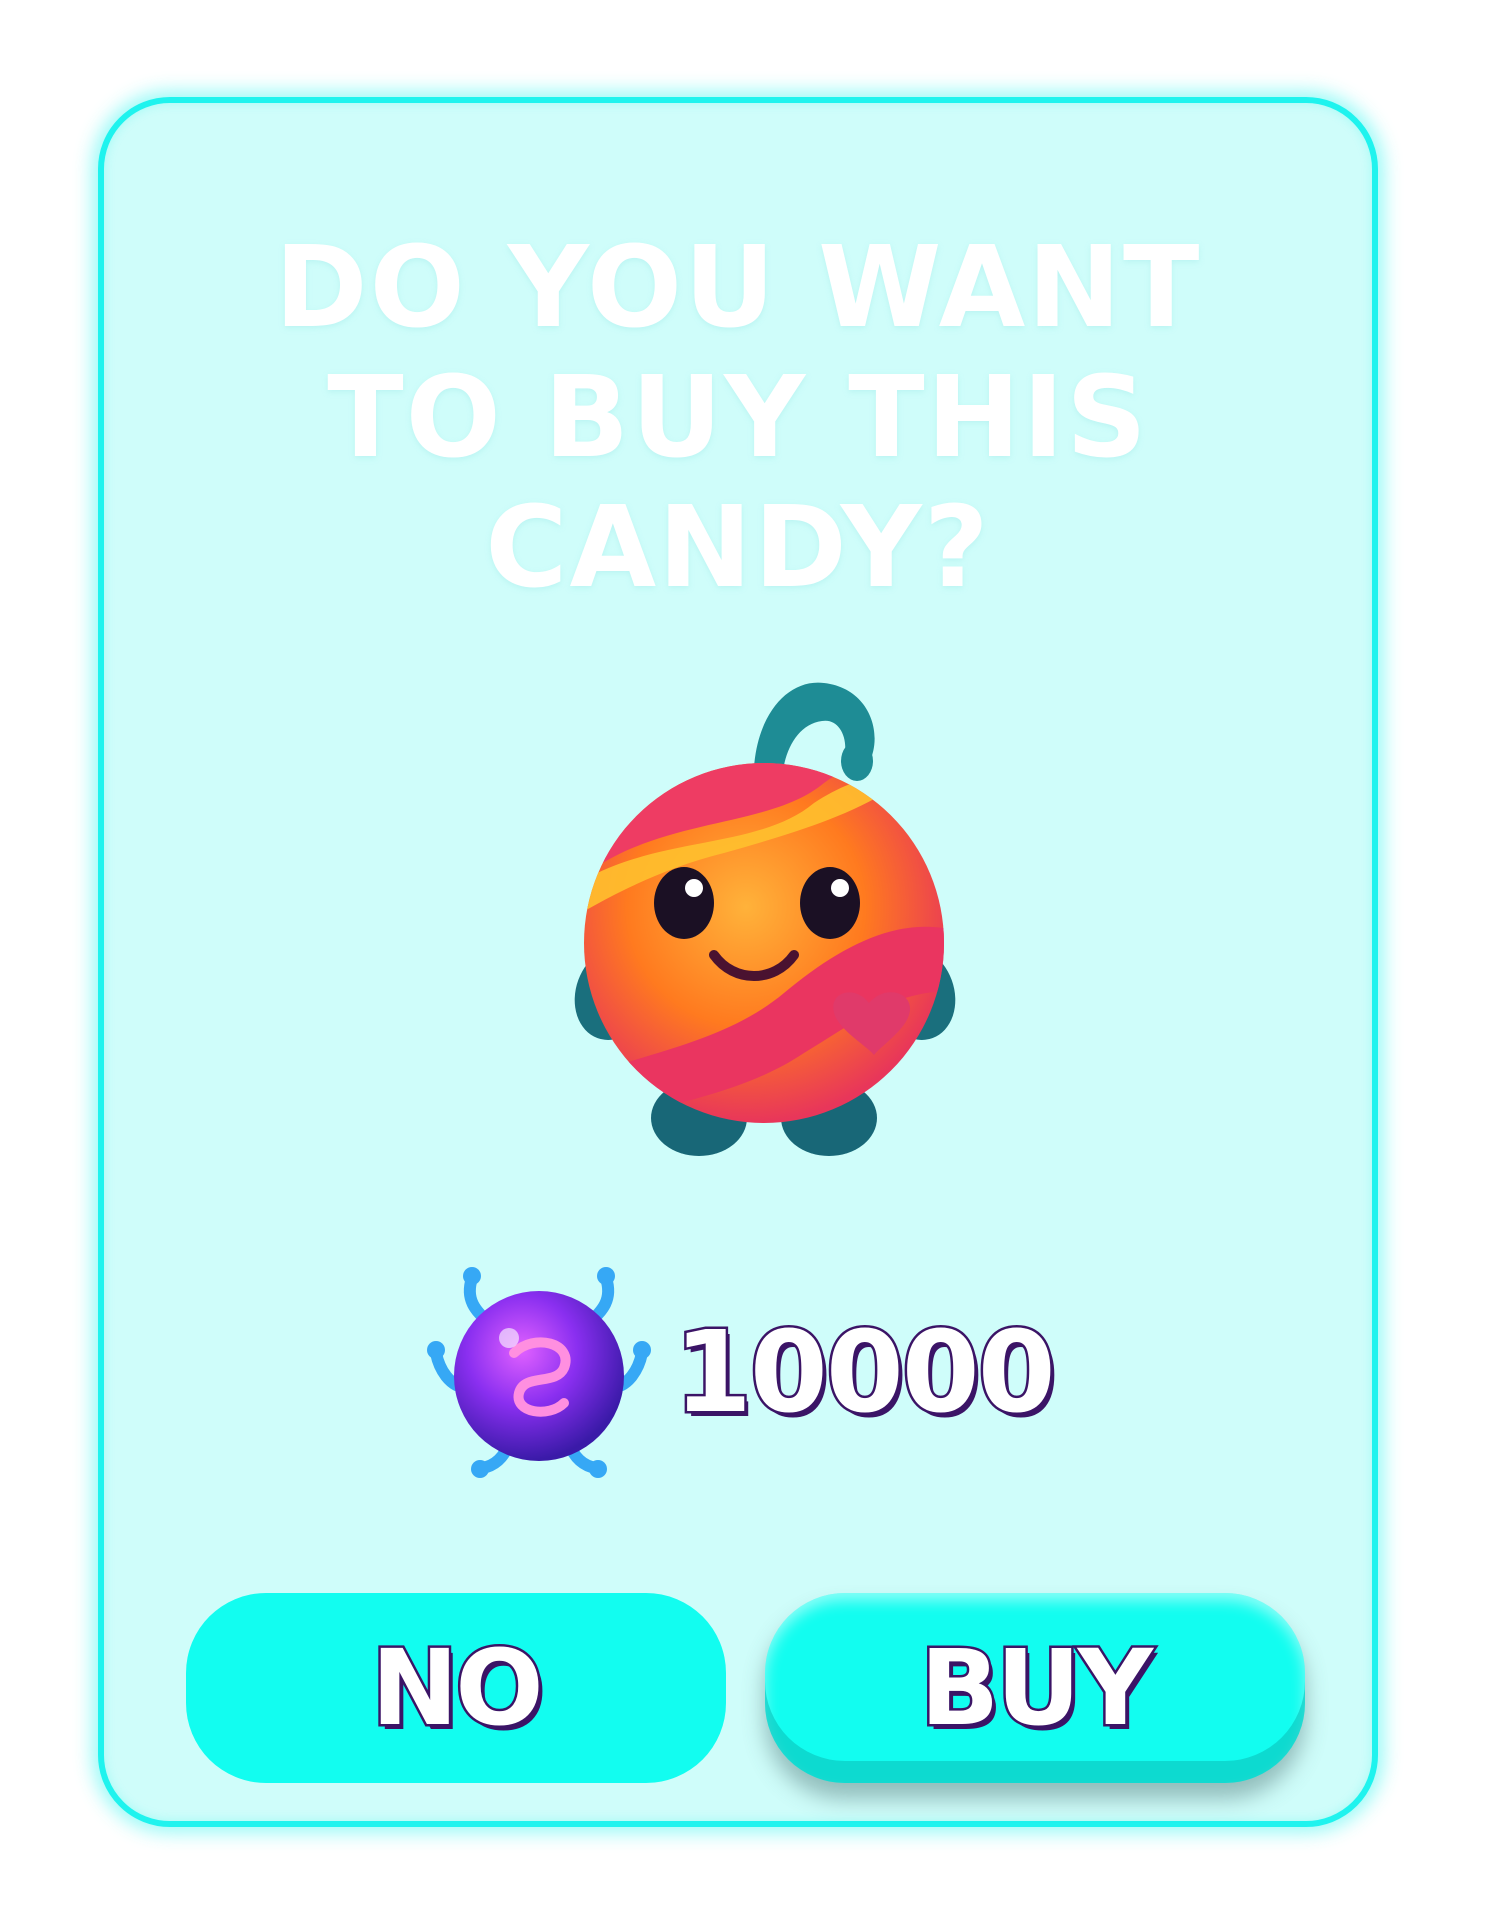  What do you see at coordinates (764, 913) in the screenshot?
I see `candy-creature-icon` at bounding box center [764, 913].